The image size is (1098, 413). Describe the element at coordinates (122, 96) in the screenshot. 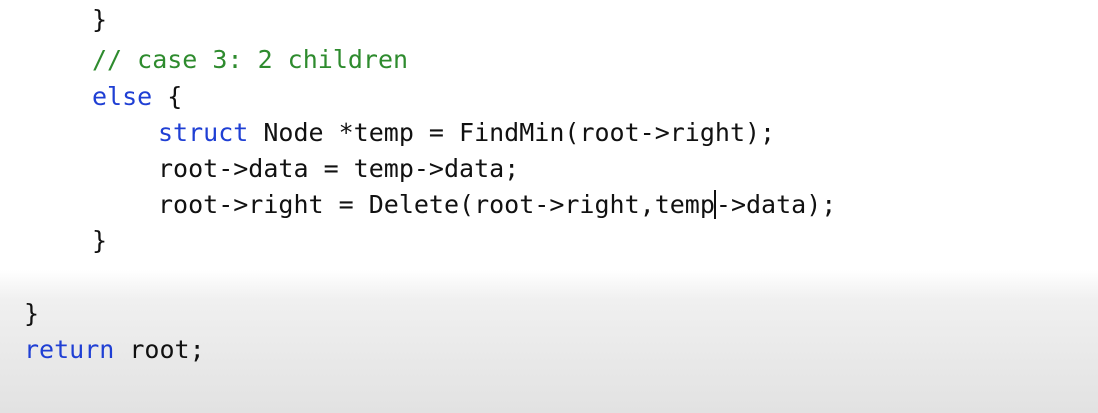

I see `keyword-else: else` at that location.